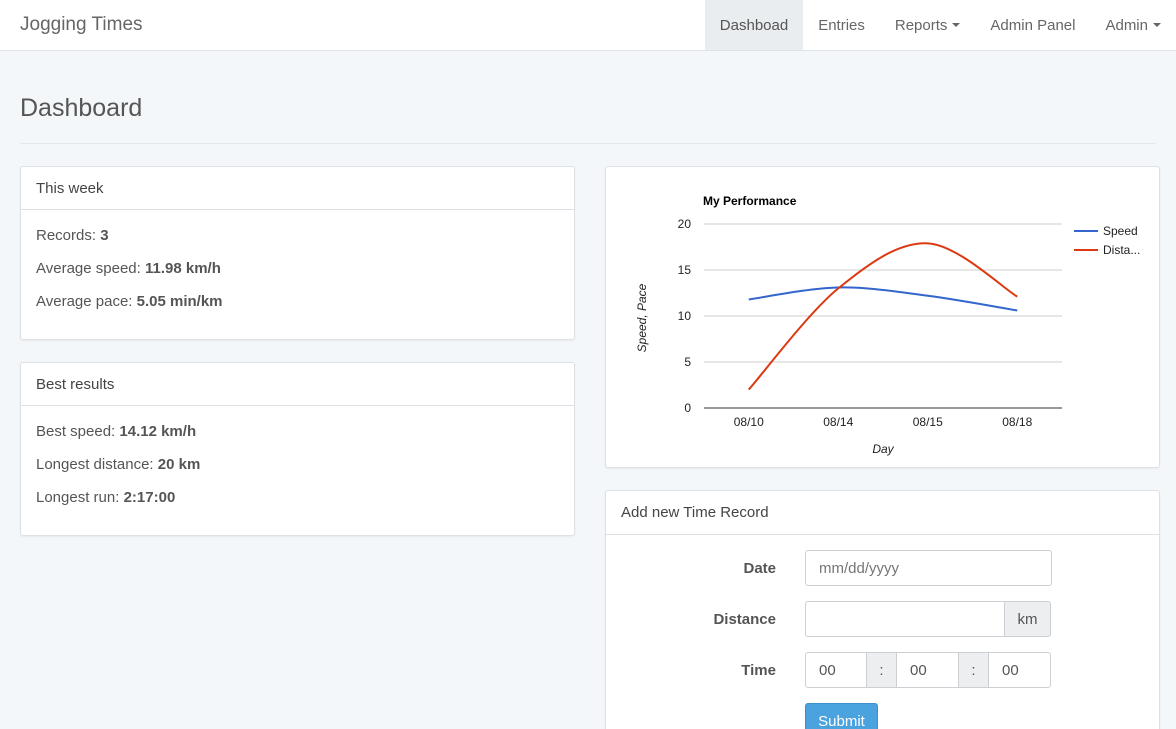 This screenshot has width=1176, height=729. What do you see at coordinates (883, 449) in the screenshot?
I see `x-axis-label: Day` at bounding box center [883, 449].